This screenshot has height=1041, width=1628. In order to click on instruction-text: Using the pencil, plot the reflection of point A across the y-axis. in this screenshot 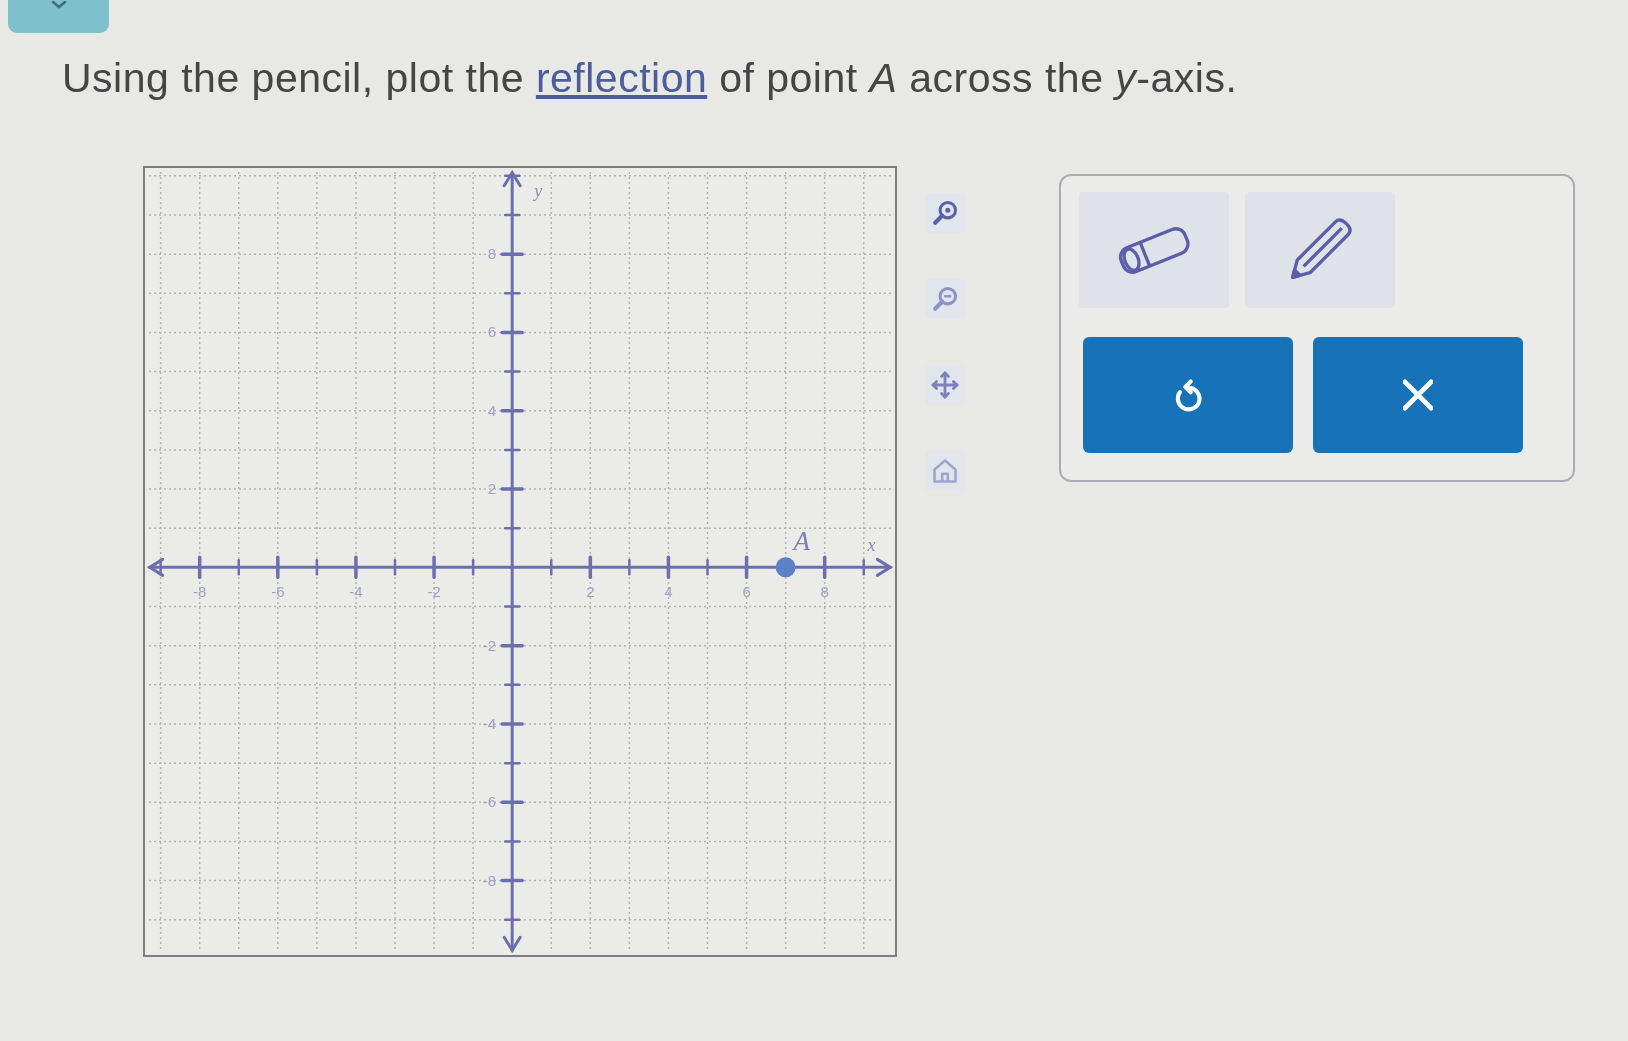, I will do `click(650, 78)`.